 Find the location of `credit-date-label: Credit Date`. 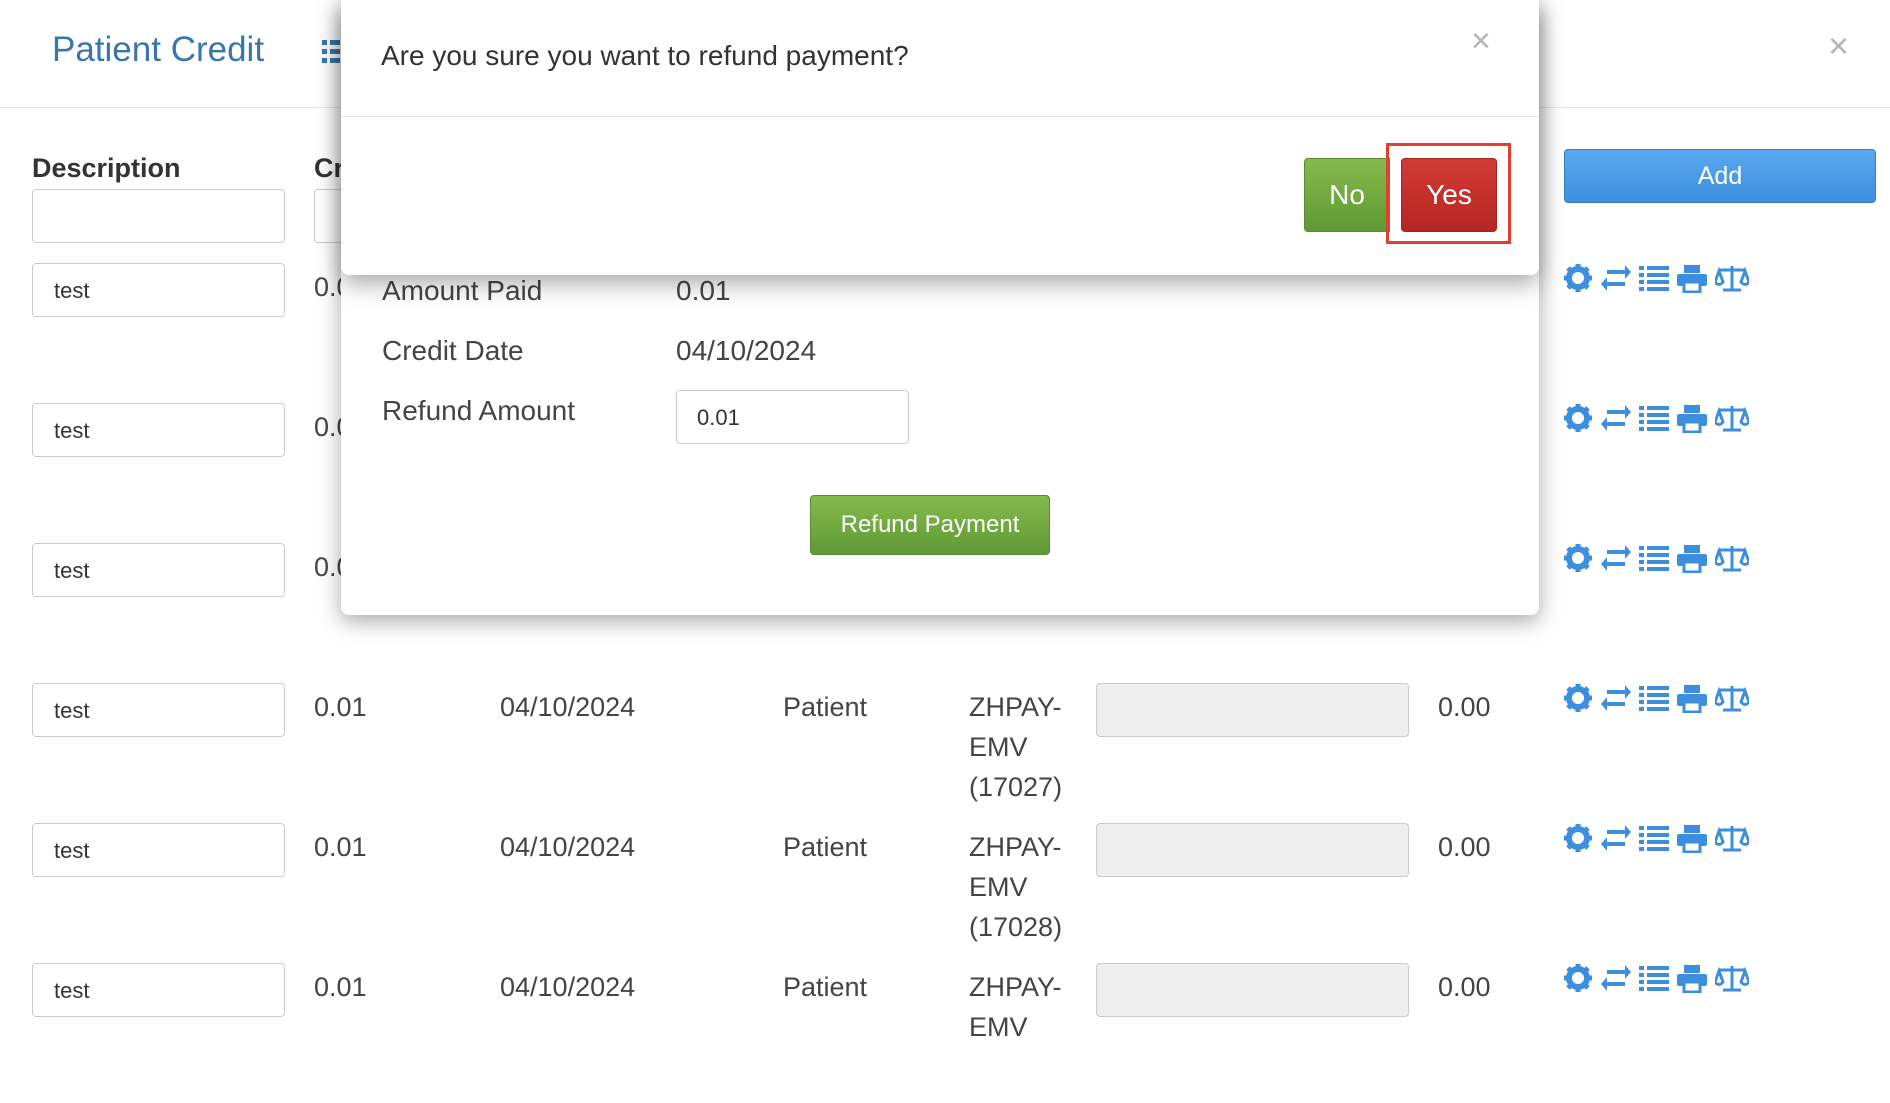

credit-date-label: Credit Date is located at coordinates (453, 350).